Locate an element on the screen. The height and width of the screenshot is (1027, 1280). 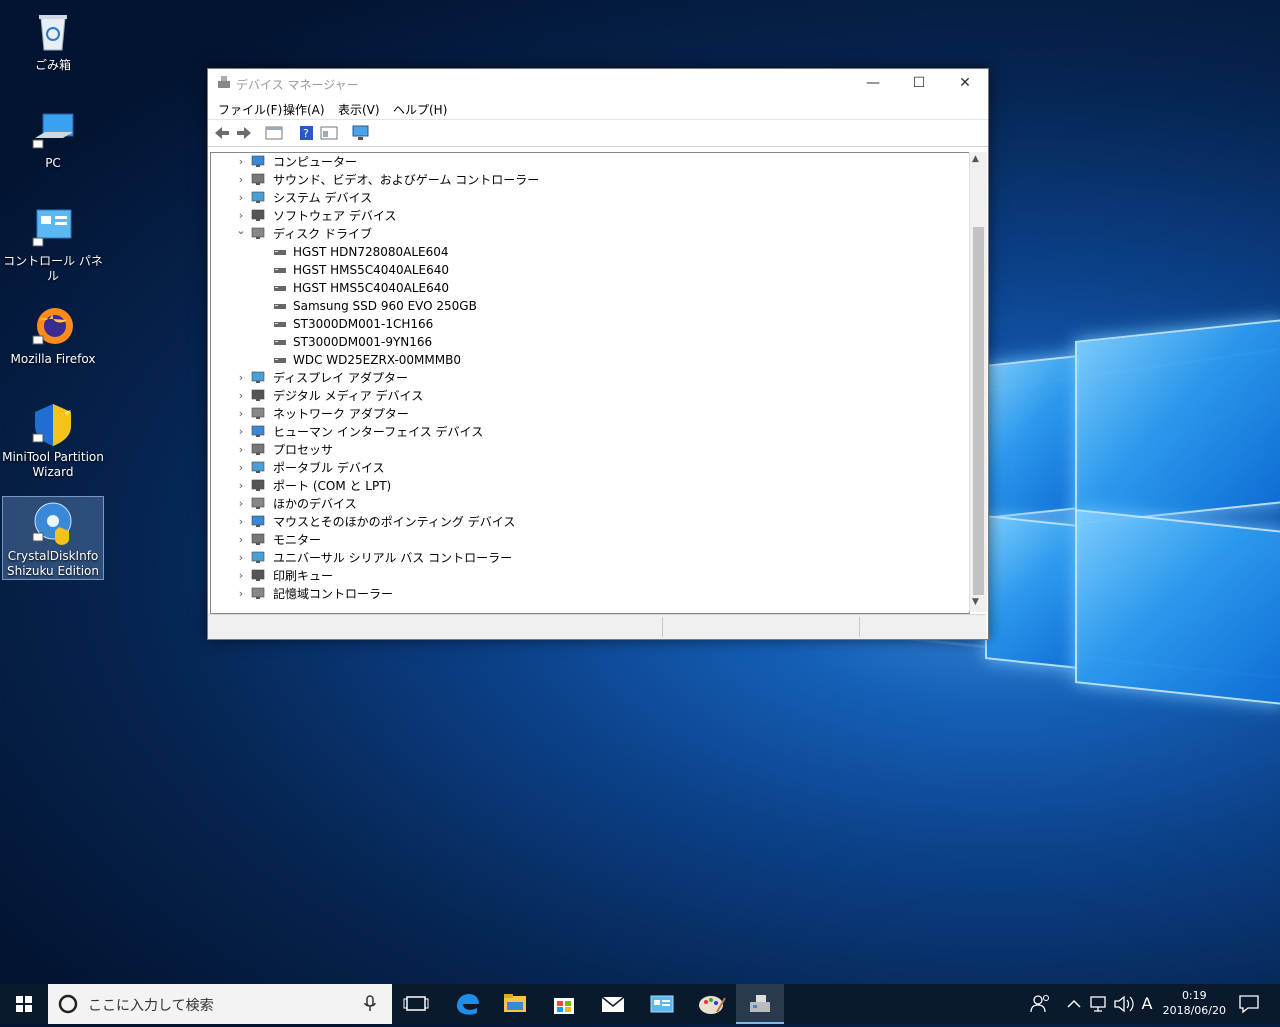
vertical-scrollbar: ▲ ▼ is located at coordinates (978, 382).